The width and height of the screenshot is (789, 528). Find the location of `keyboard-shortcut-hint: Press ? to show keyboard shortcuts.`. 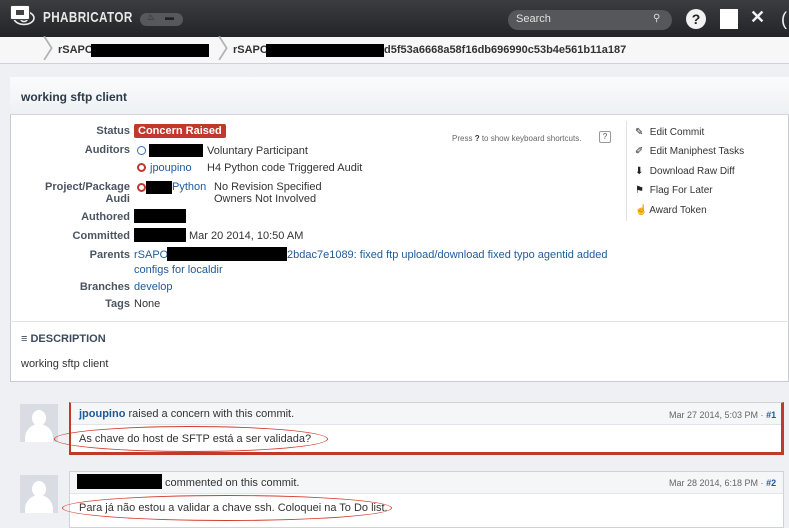

keyboard-shortcut-hint: Press ? to show keyboard shortcuts. is located at coordinates (517, 138).